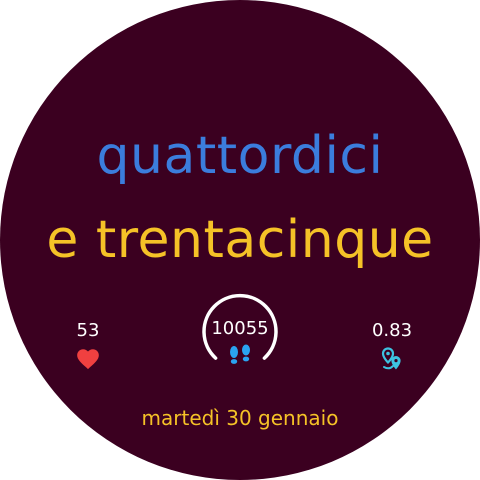 Image resolution: width=480 pixels, height=480 pixels. What do you see at coordinates (391, 358) in the screenshot?
I see `map-pin-icon` at bounding box center [391, 358].